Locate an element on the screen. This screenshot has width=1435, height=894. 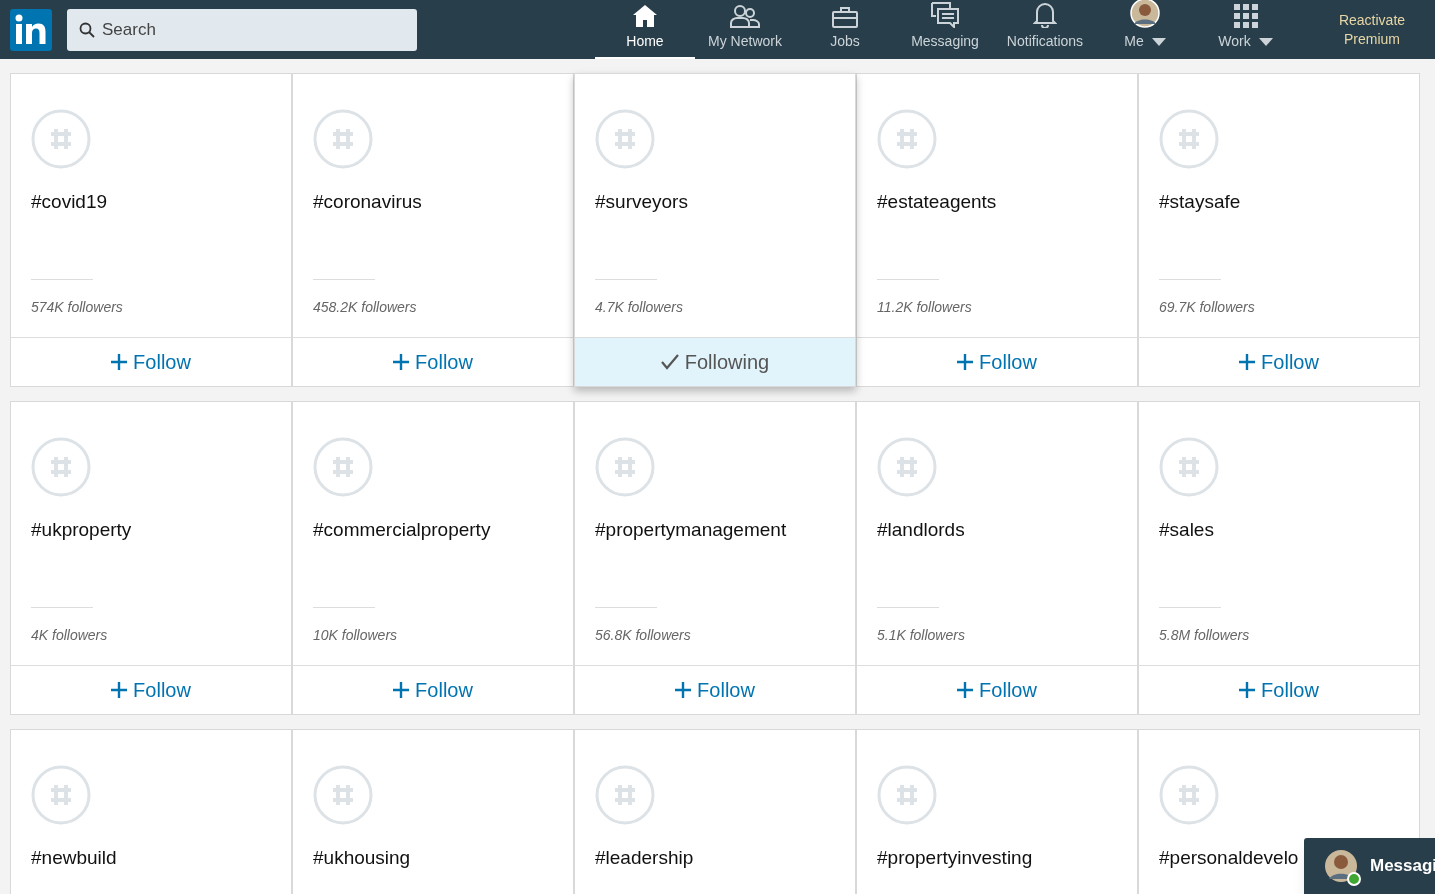
home-icon is located at coordinates (645, 16).